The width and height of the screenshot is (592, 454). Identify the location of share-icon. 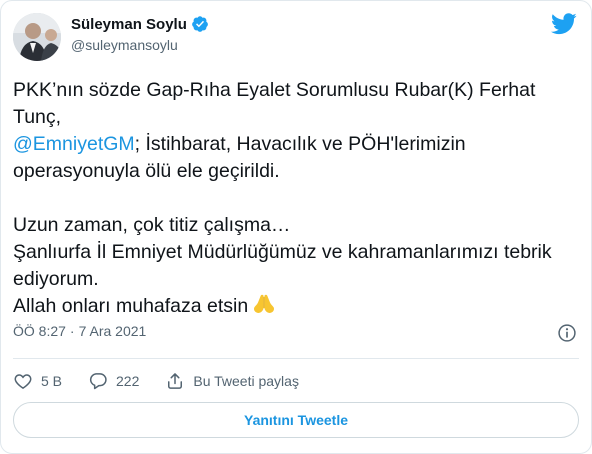
(175, 381).